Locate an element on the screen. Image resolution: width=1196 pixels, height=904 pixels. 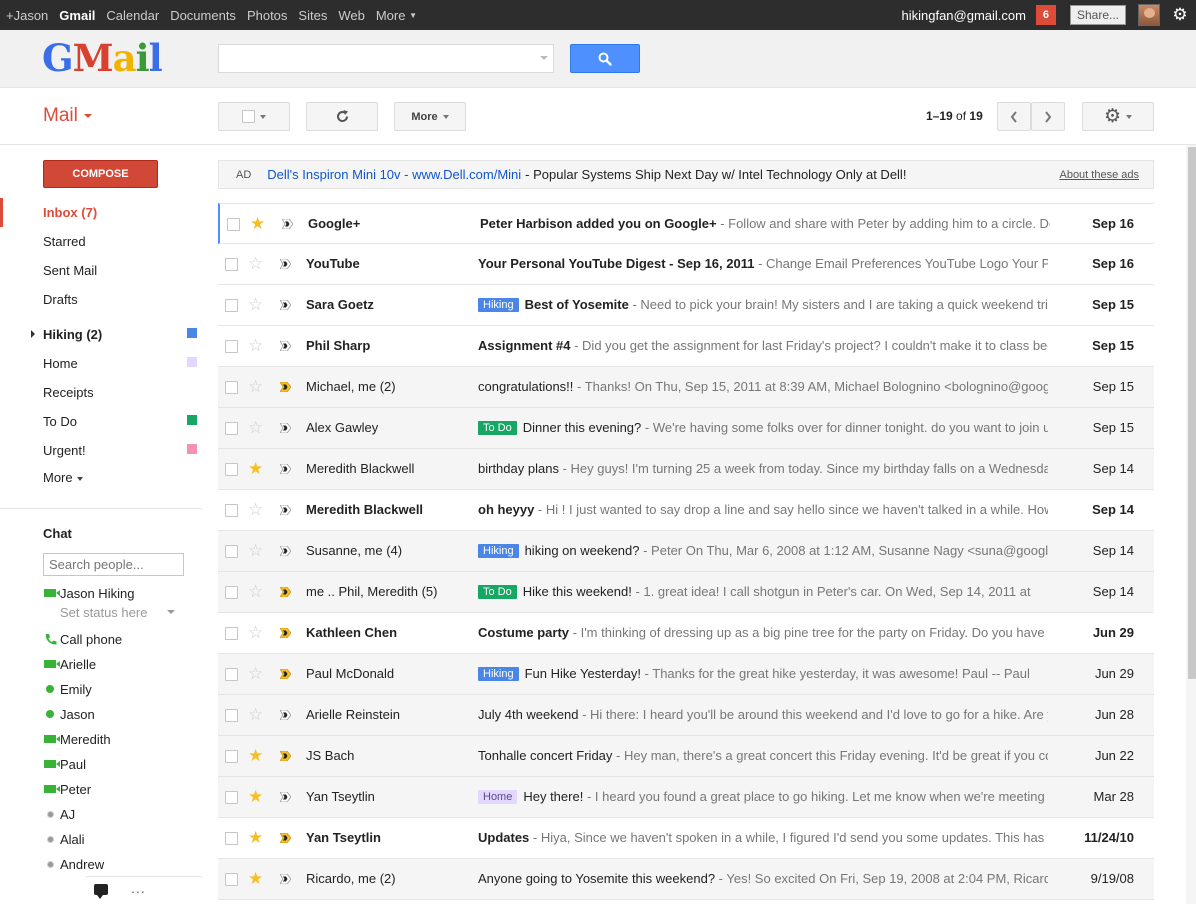
compose-button: COMPOSE is located at coordinates (100, 174).